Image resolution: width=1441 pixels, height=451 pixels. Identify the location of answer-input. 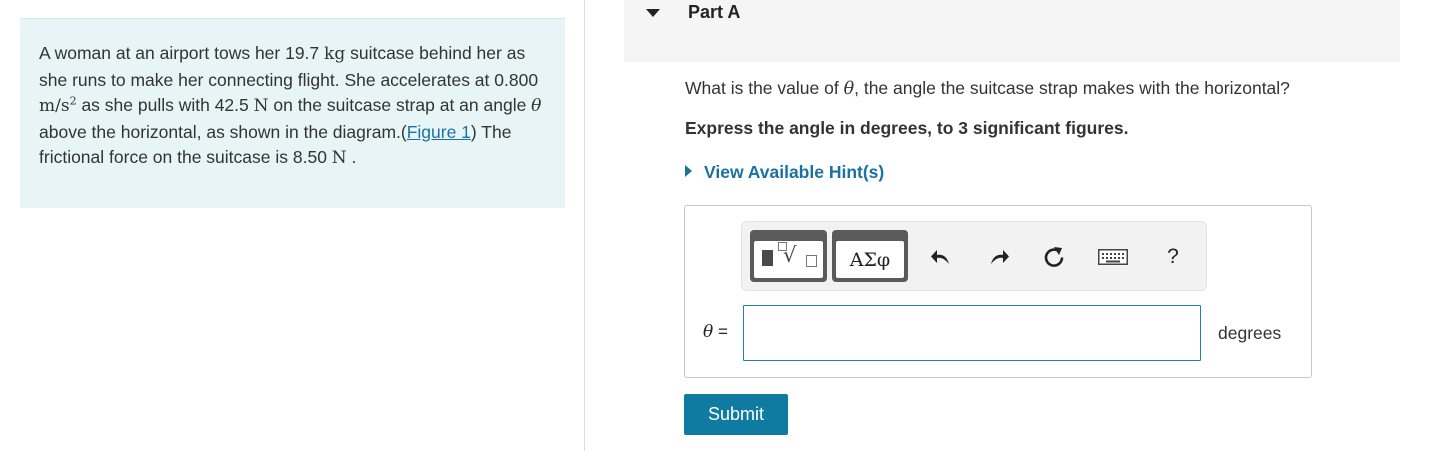
(972, 333).